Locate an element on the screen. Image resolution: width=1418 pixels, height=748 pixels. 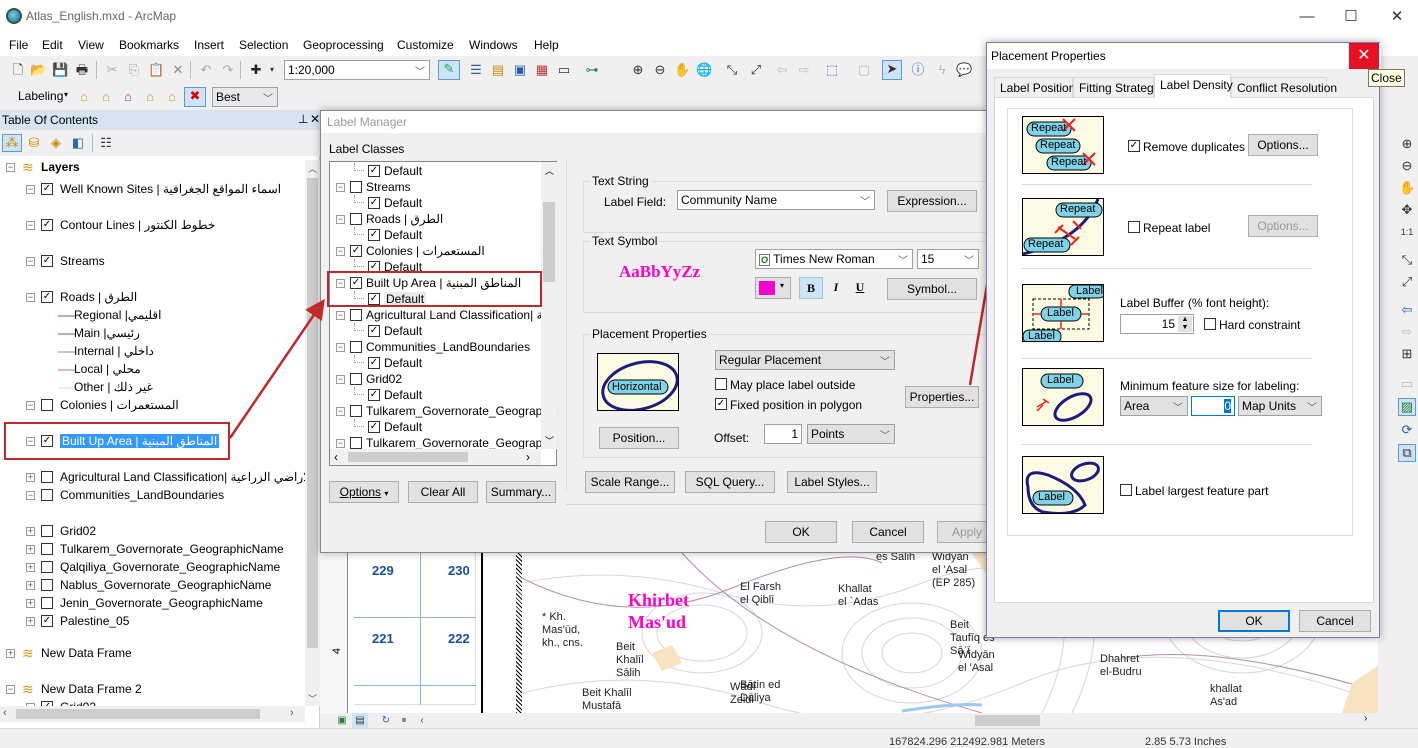
layout-zoom-out-icon: ⊖ is located at coordinates (1407, 166).